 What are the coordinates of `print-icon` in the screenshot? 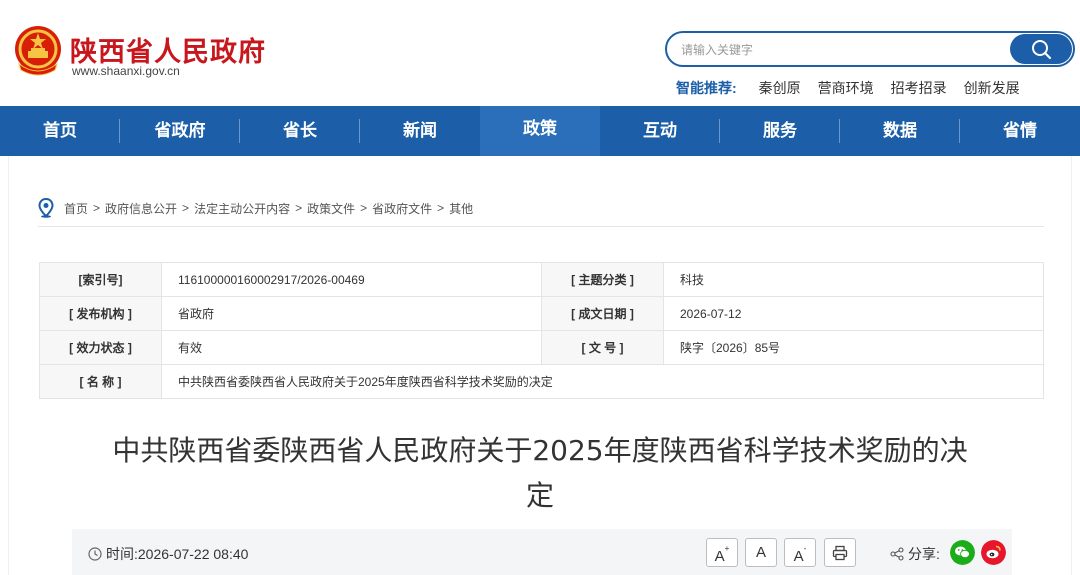 It's located at (840, 553).